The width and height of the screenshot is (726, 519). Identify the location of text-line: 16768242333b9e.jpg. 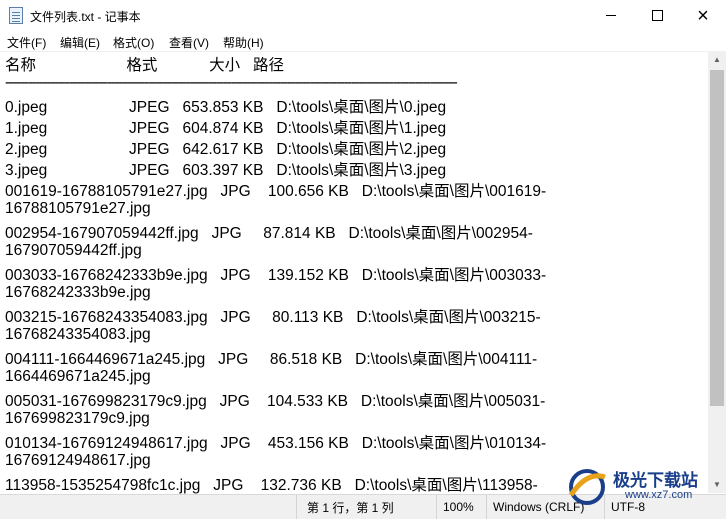
(78, 292).